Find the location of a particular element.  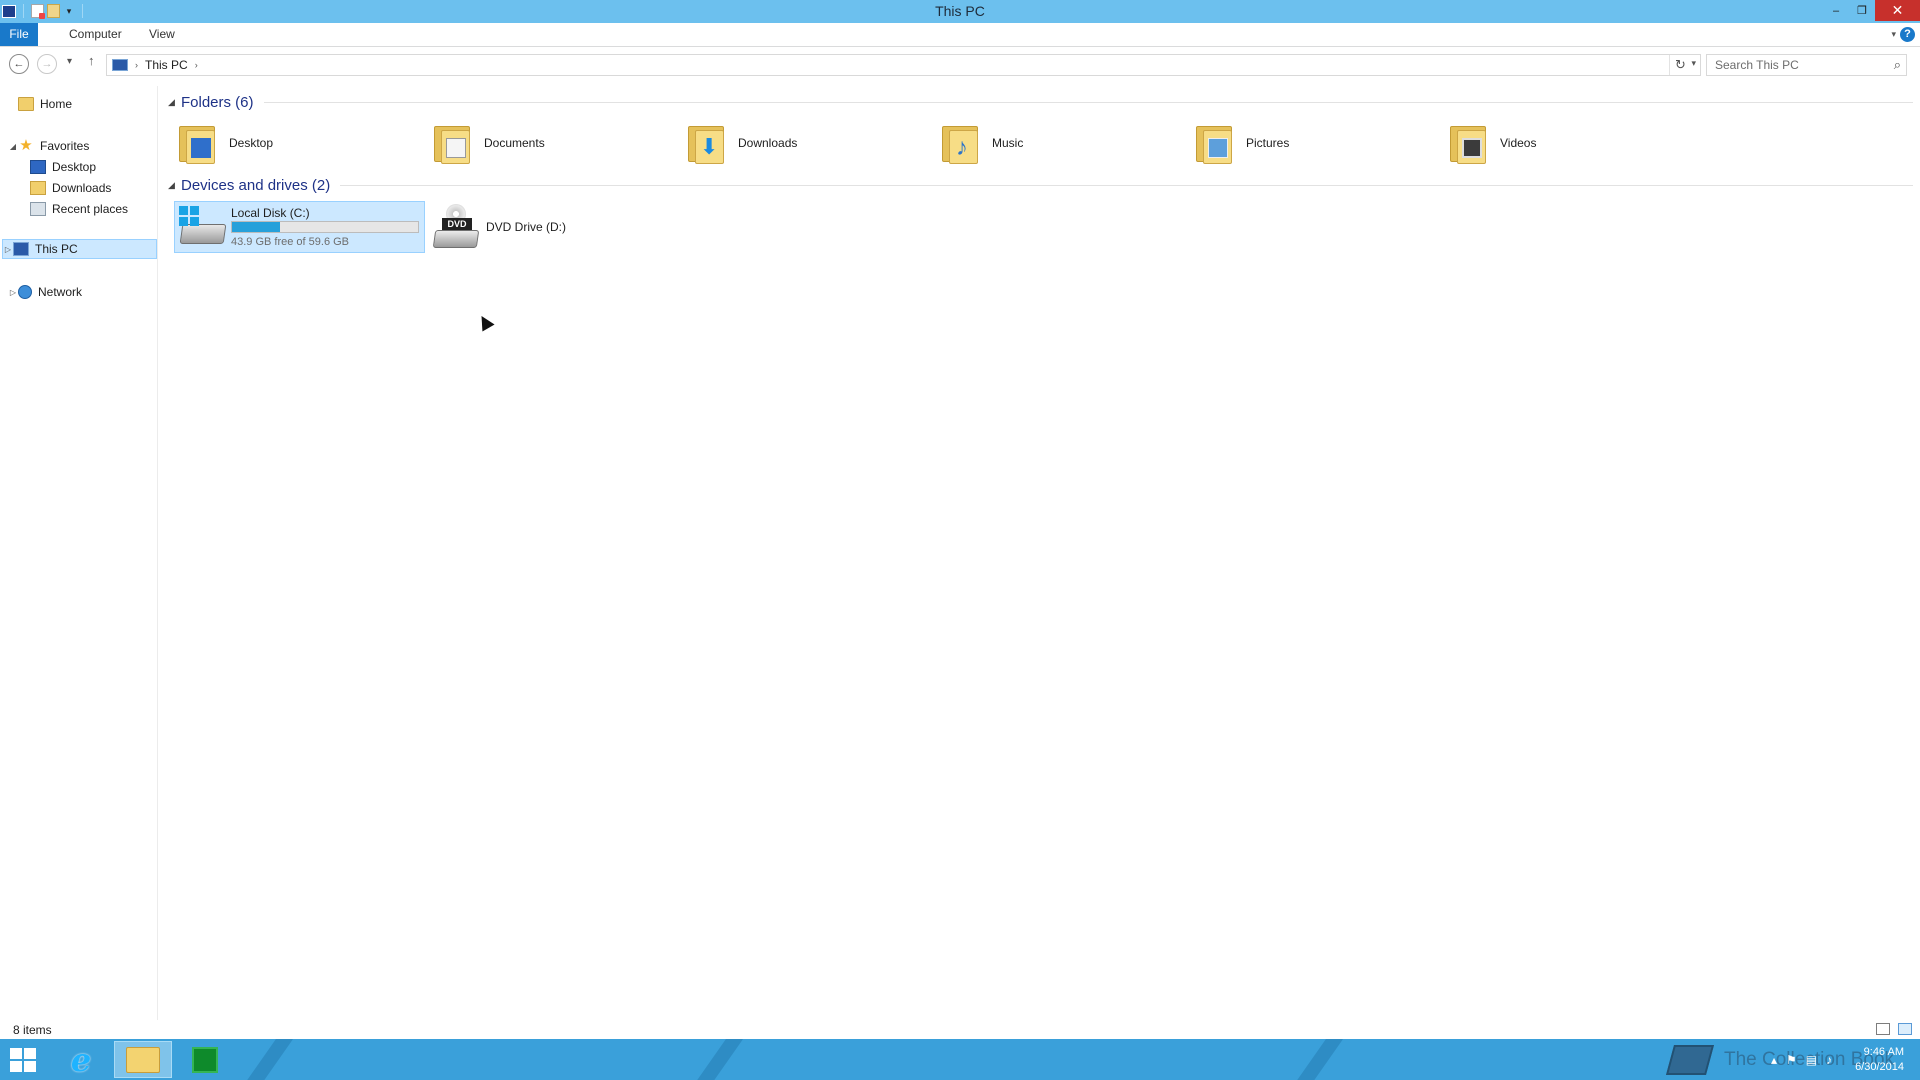

search-input is located at coordinates (1800, 65).